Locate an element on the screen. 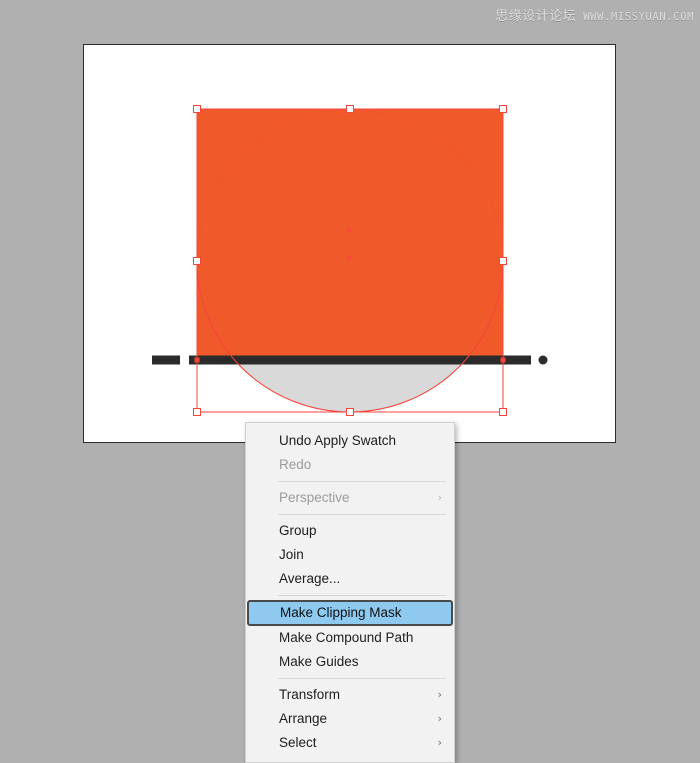 The image size is (700, 763). watermark-chinese-text: 思缘设计论坛 is located at coordinates (536, 16).